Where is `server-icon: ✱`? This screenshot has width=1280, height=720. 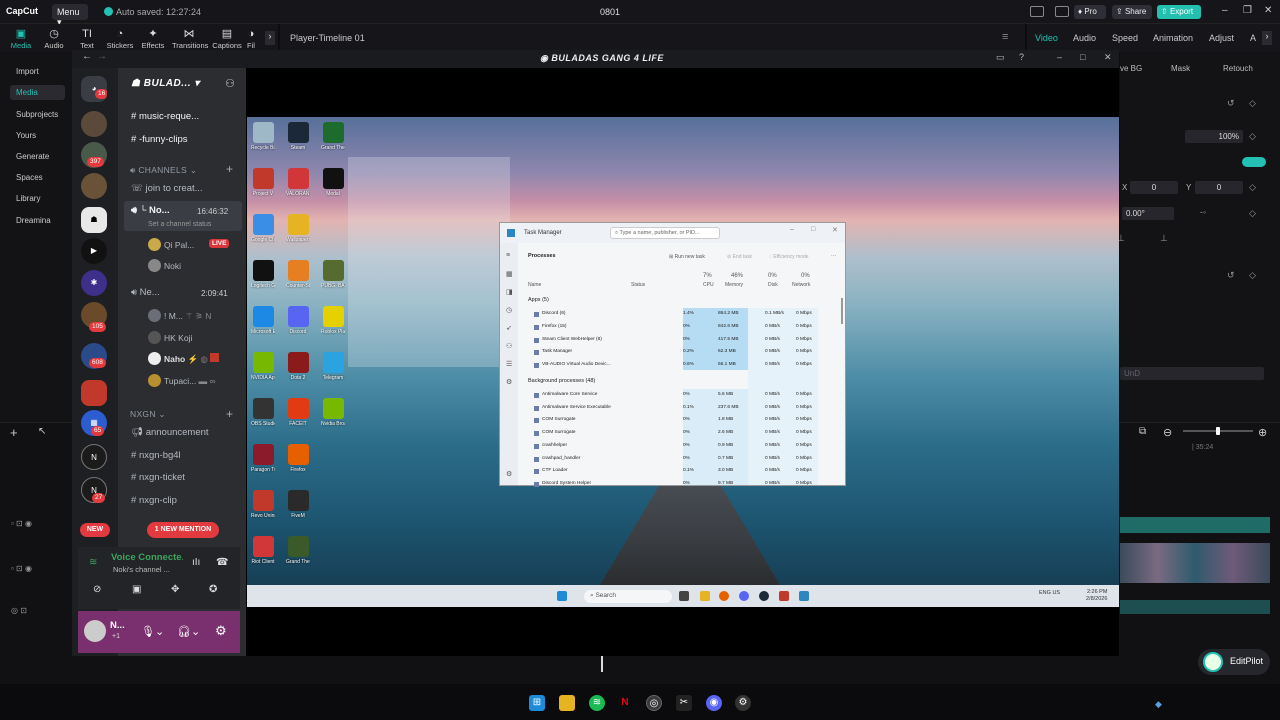
server-icon: ✱ is located at coordinates (94, 283).